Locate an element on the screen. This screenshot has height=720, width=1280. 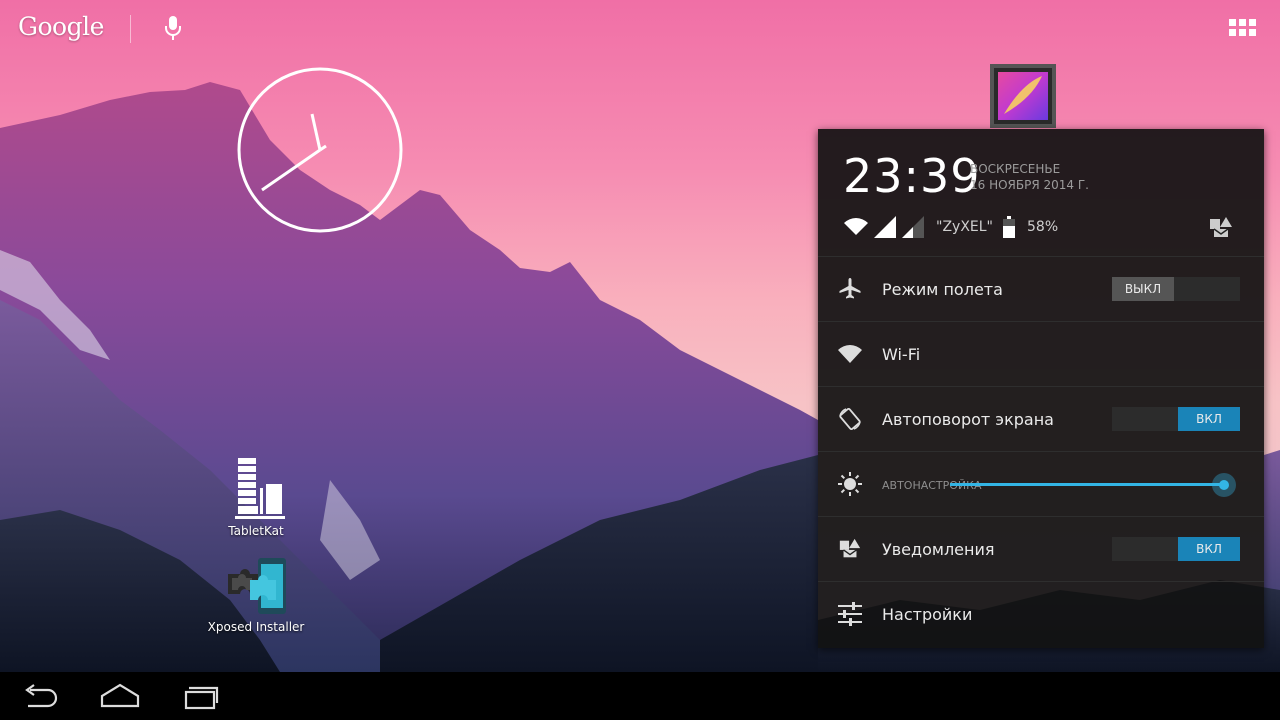
clock-time: 23:39 is located at coordinates (912, 176).